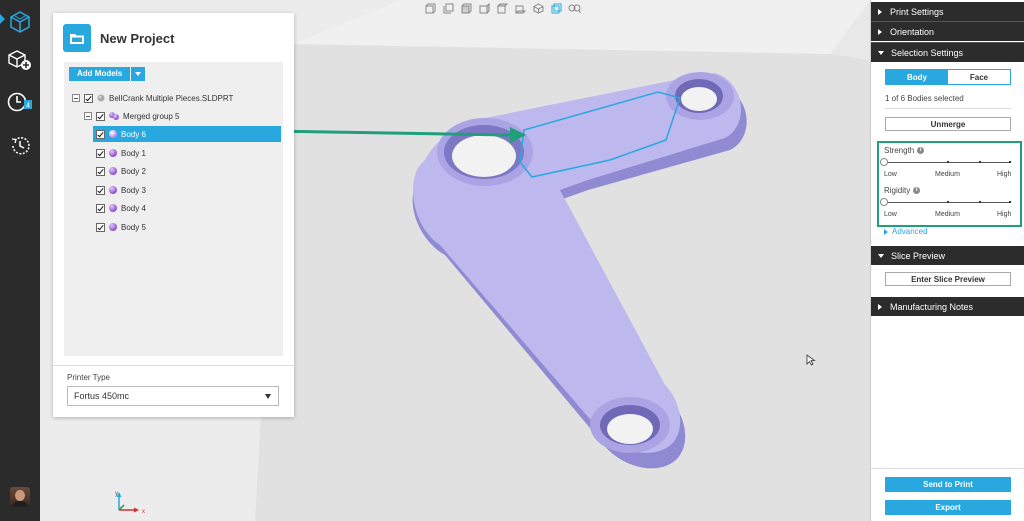 The image size is (1024, 521). I want to click on view-front-button, so click(430, 8).